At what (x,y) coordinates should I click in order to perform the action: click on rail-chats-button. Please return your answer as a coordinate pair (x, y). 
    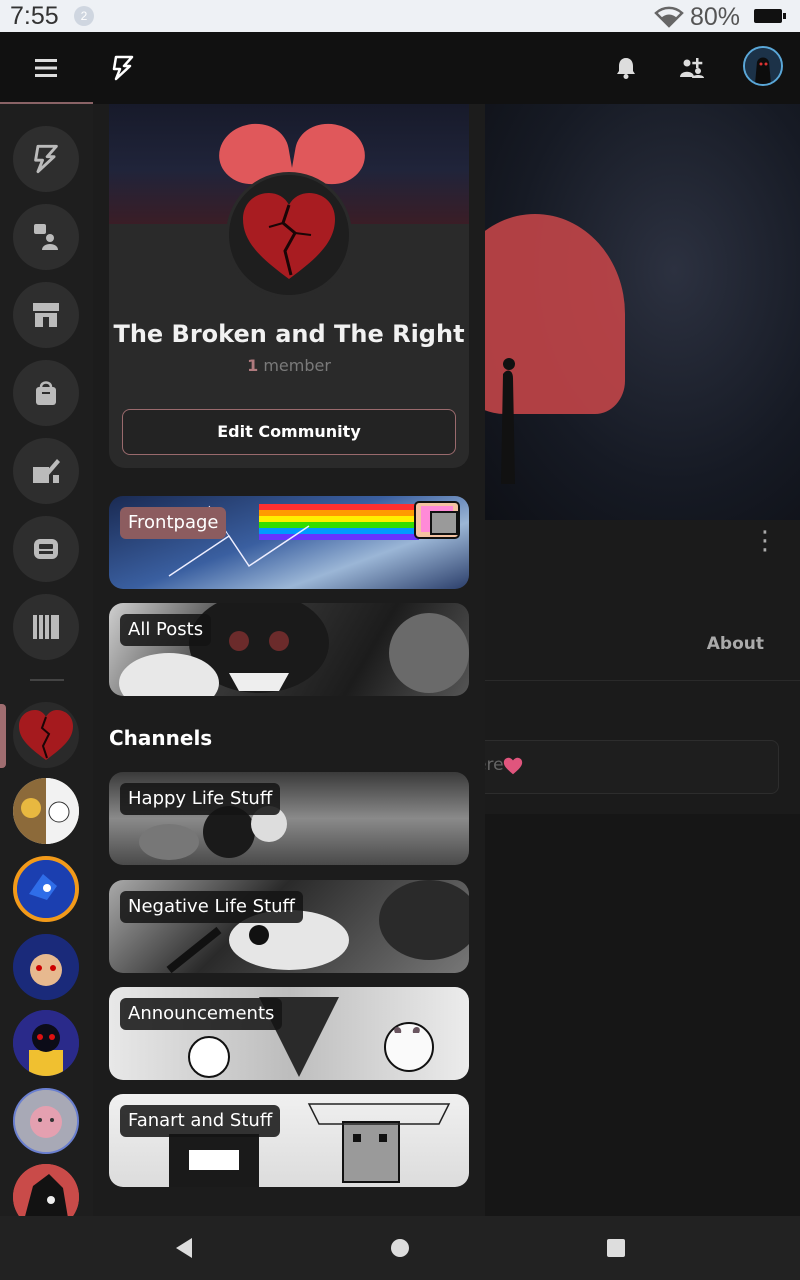
    Looking at the image, I should click on (46, 237).